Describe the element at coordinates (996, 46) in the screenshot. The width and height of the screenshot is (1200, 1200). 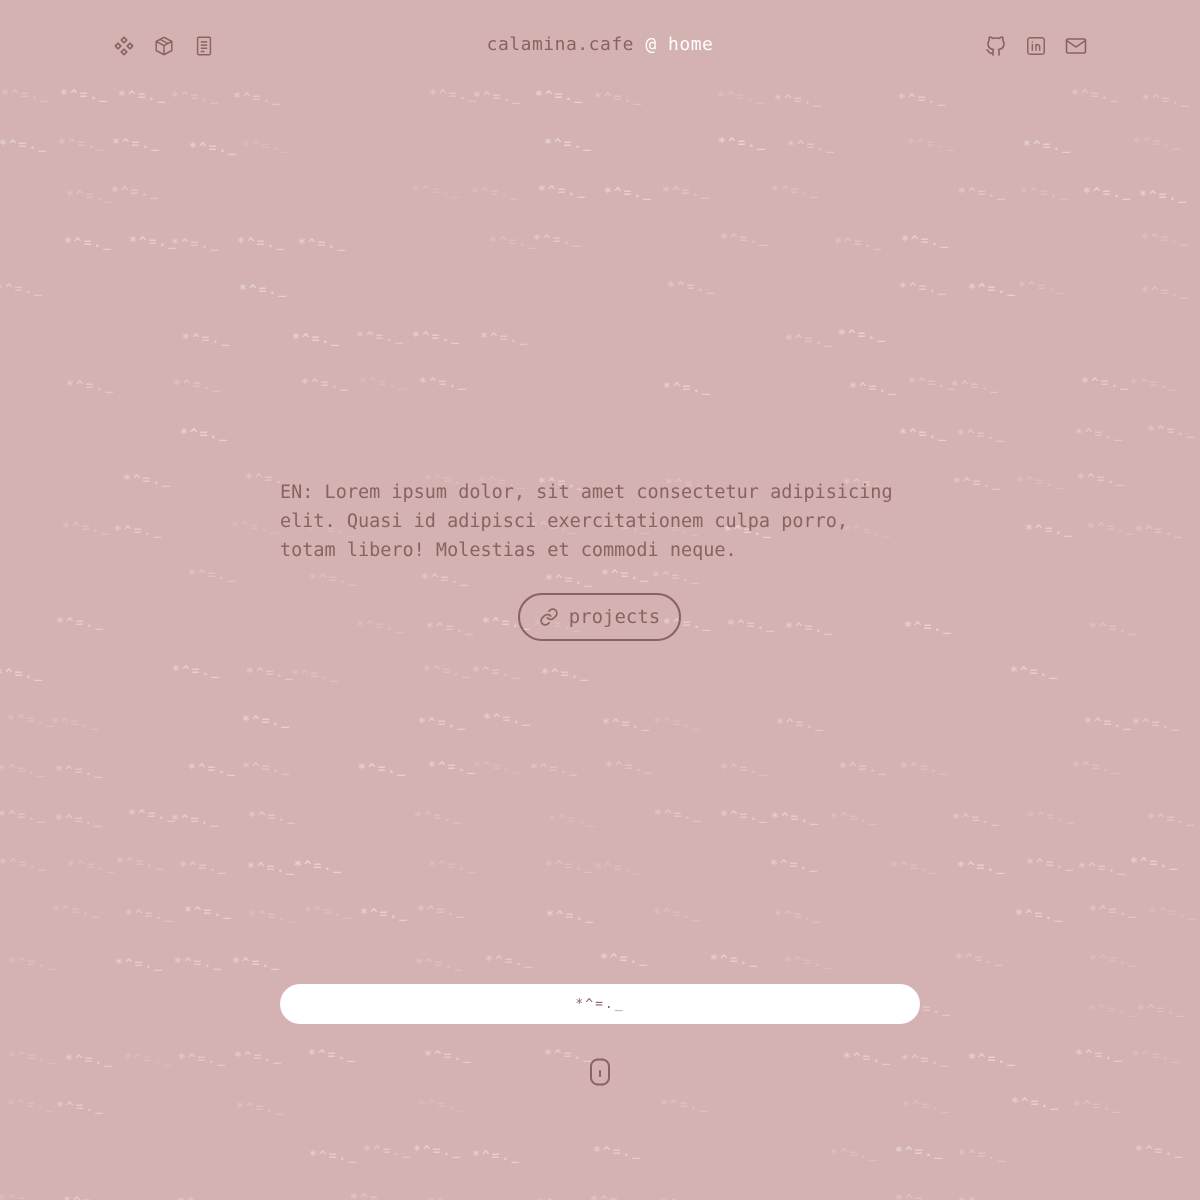
I see `github-icon` at that location.